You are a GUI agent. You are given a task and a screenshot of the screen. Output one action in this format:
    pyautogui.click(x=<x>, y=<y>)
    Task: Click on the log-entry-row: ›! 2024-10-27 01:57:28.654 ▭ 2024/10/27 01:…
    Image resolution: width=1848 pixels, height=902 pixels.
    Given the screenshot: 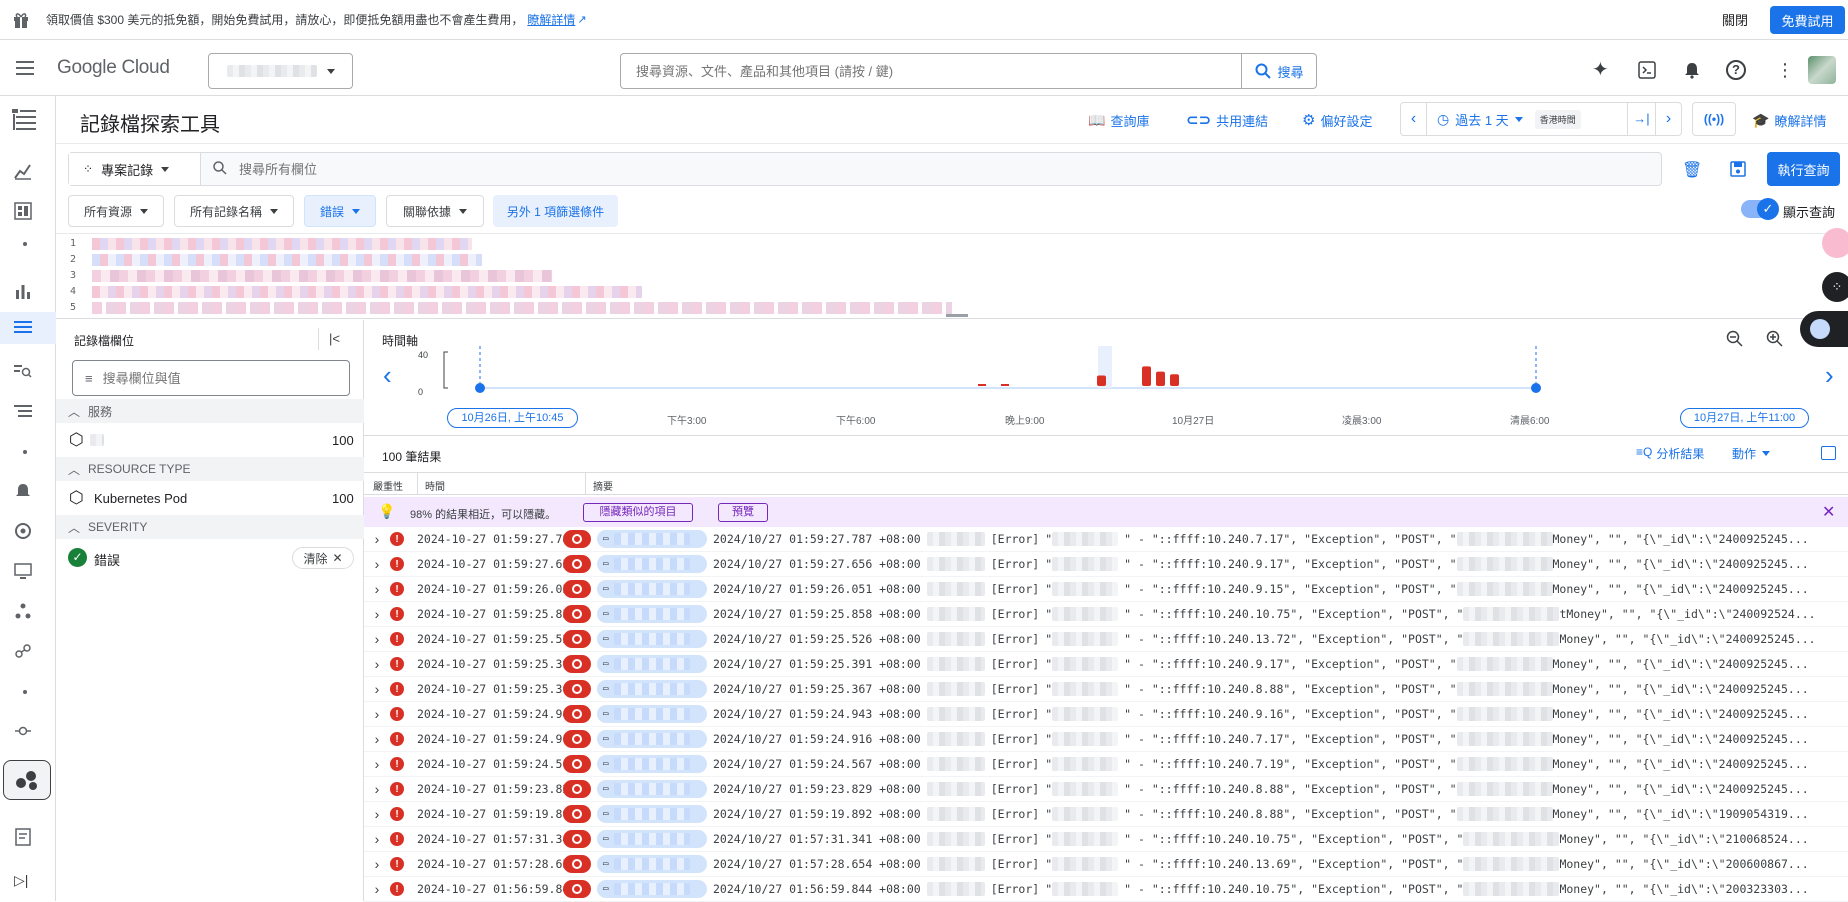 What is the action you would take?
    pyautogui.click(x=1106, y=864)
    